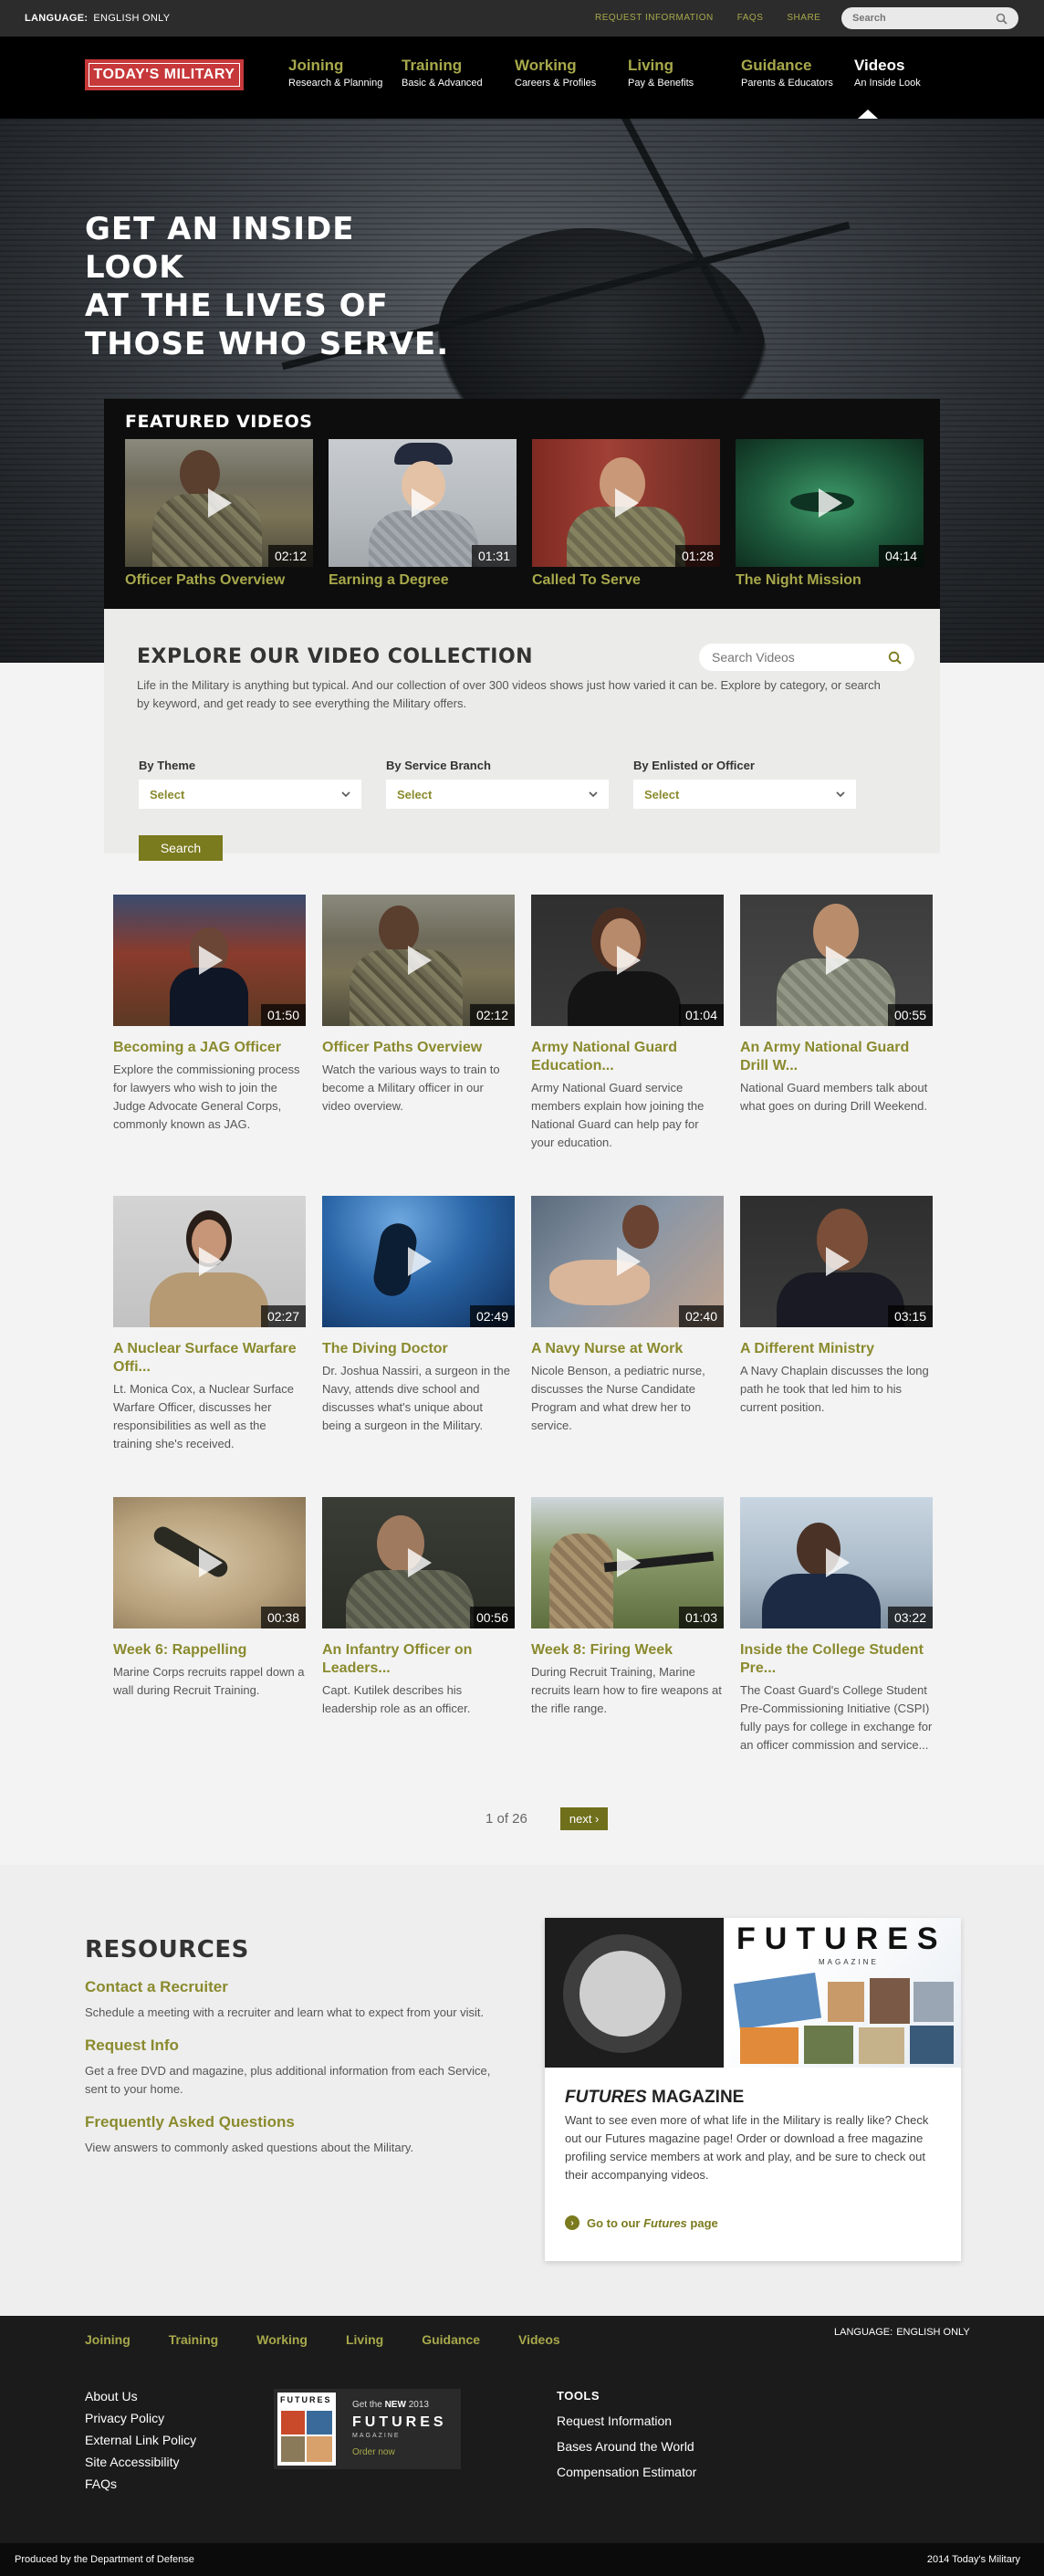 This screenshot has height=2576, width=1044. Describe the element at coordinates (140, 2396) in the screenshot. I see `about-us-link: About Us` at that location.